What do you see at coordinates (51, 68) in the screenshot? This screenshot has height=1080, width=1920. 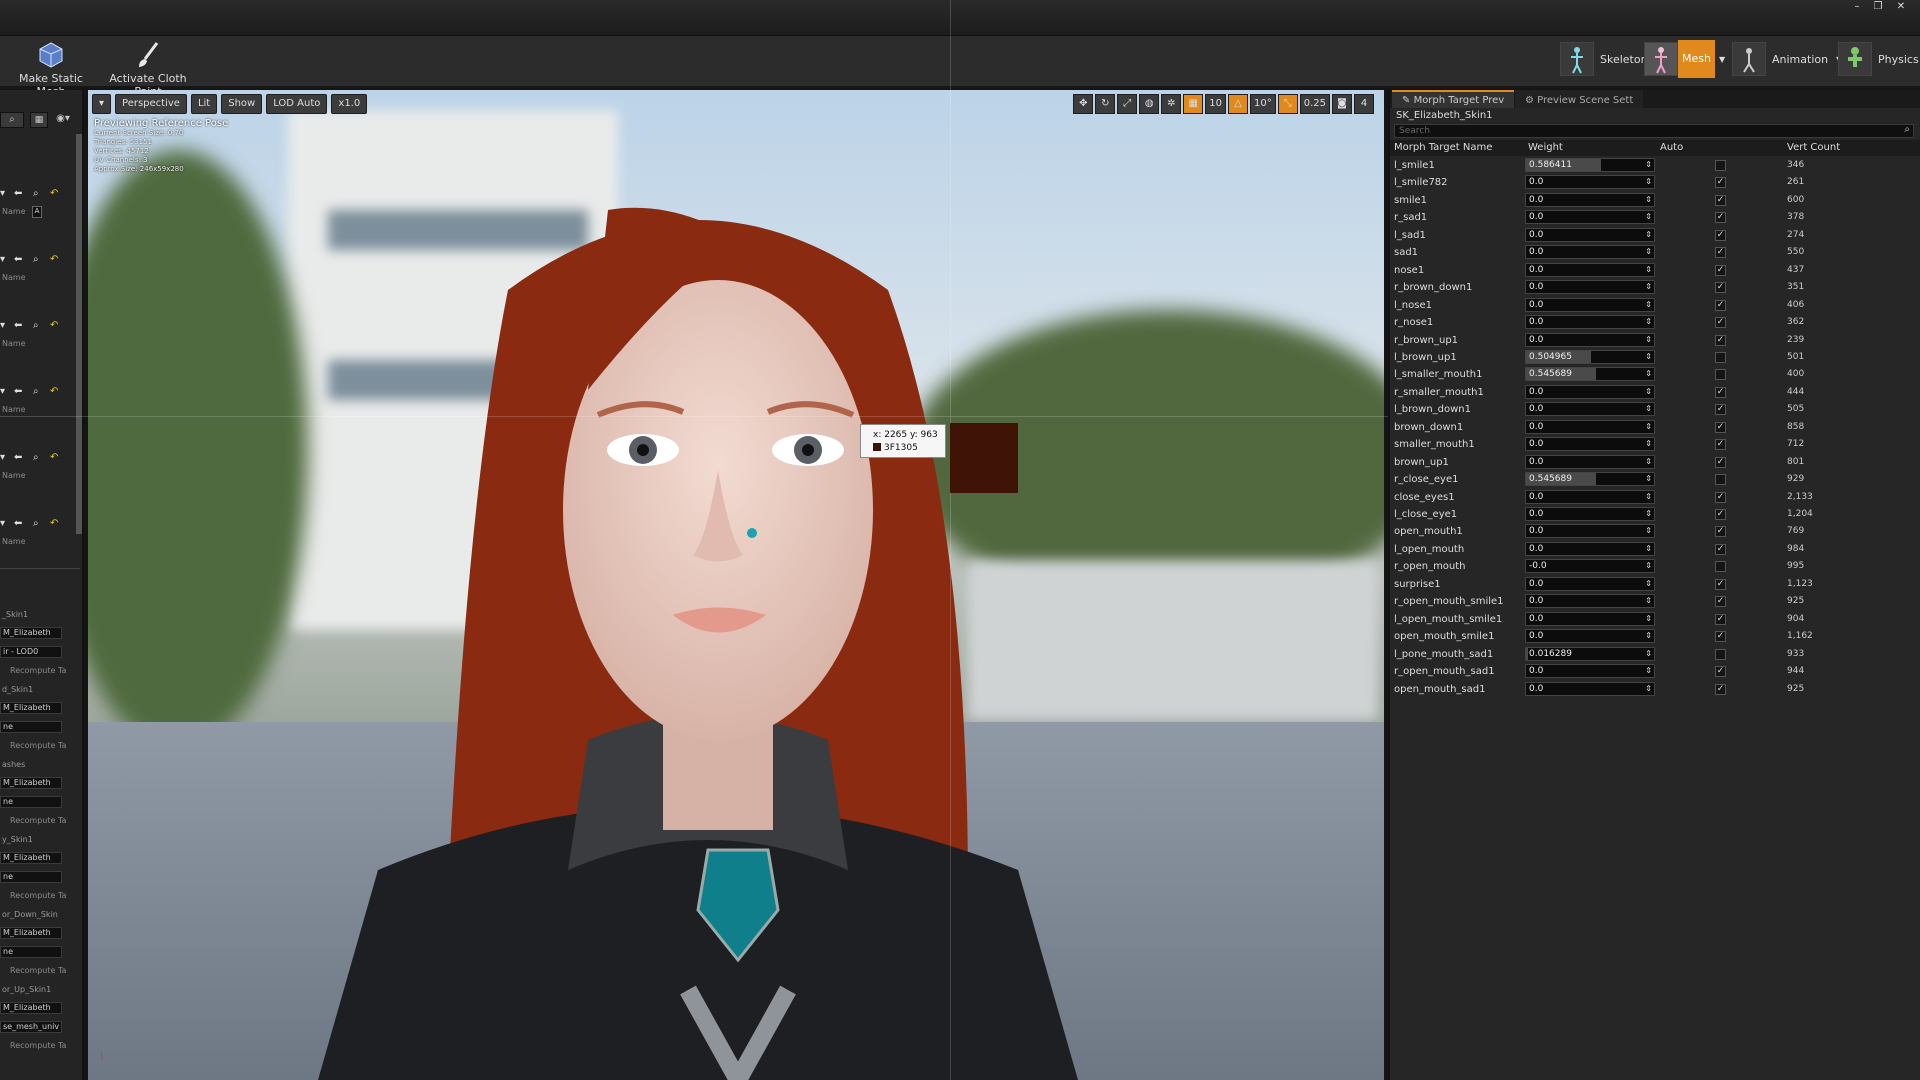 I see `make-static-mesh-button: Make Static Mesh` at bounding box center [51, 68].